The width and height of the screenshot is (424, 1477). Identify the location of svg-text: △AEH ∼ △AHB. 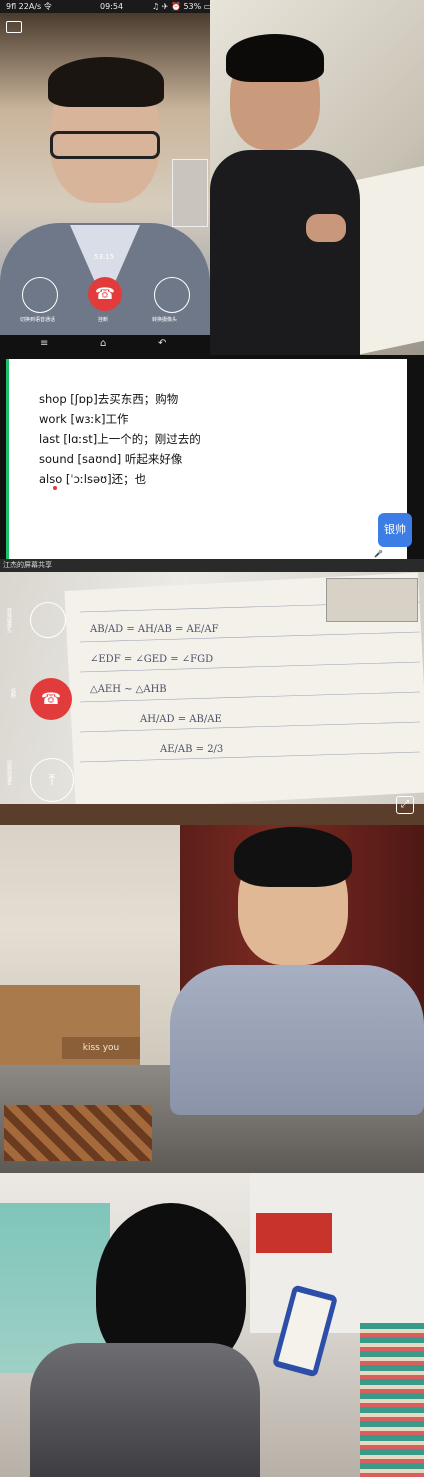
(128, 689).